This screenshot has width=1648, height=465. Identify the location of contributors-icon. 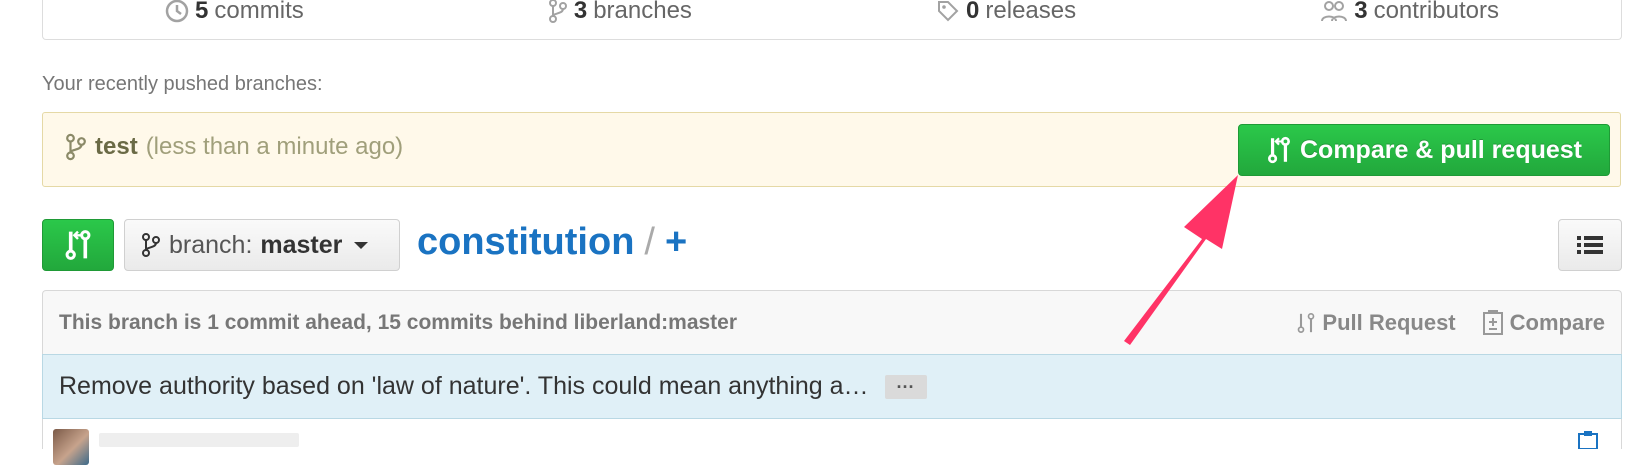
(1334, 11).